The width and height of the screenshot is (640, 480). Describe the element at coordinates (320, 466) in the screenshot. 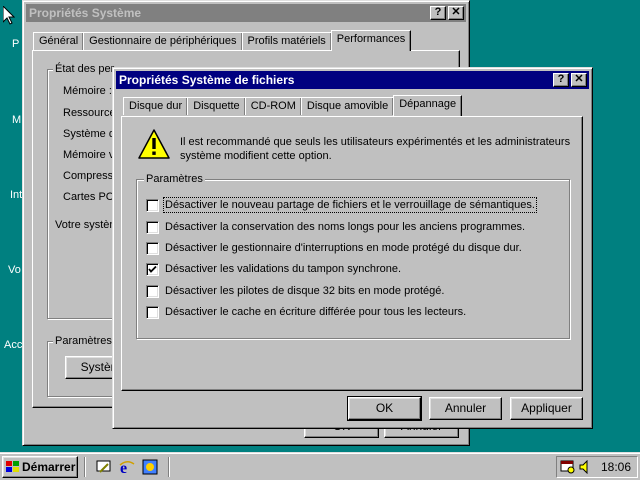

I see `taskbar: Démarrer e 18:06` at that location.